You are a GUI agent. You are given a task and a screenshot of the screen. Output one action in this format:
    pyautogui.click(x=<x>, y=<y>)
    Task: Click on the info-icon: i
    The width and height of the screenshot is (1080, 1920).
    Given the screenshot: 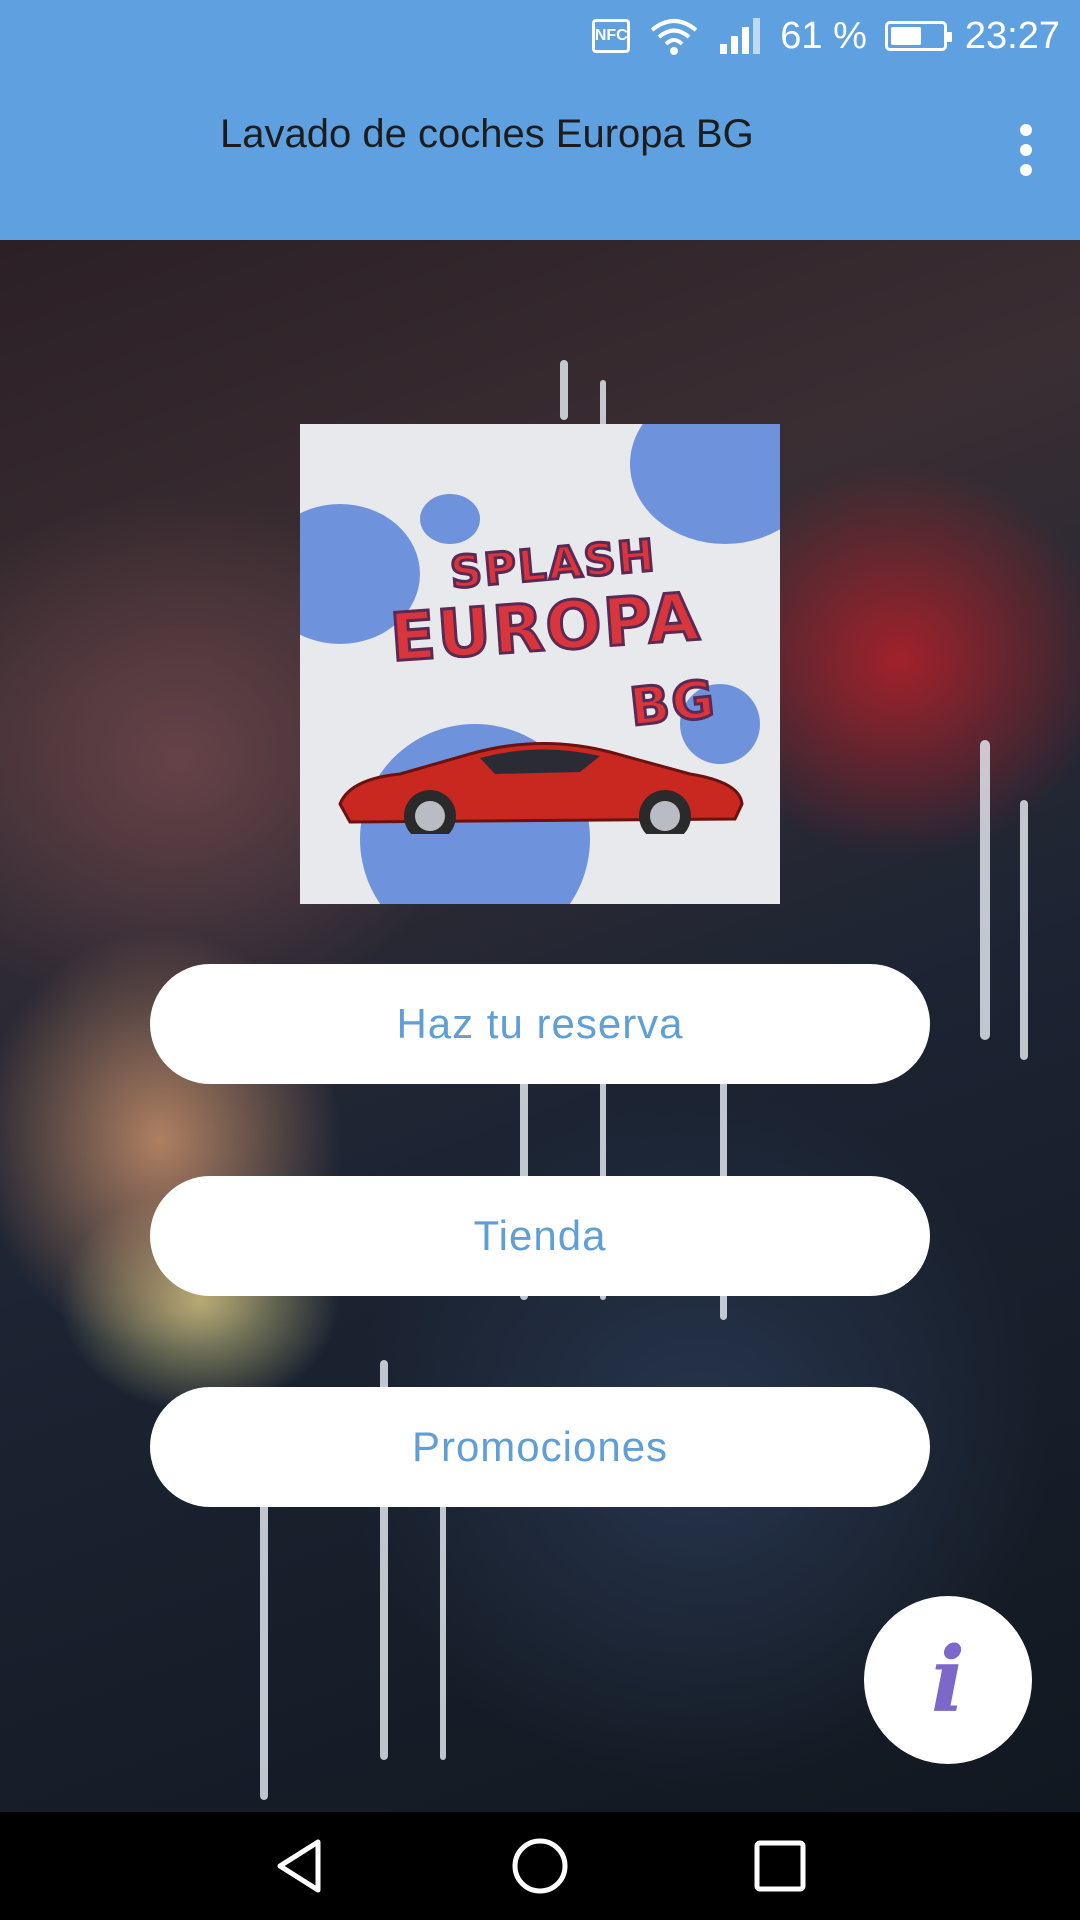 What is the action you would take?
    pyautogui.click(x=948, y=1680)
    